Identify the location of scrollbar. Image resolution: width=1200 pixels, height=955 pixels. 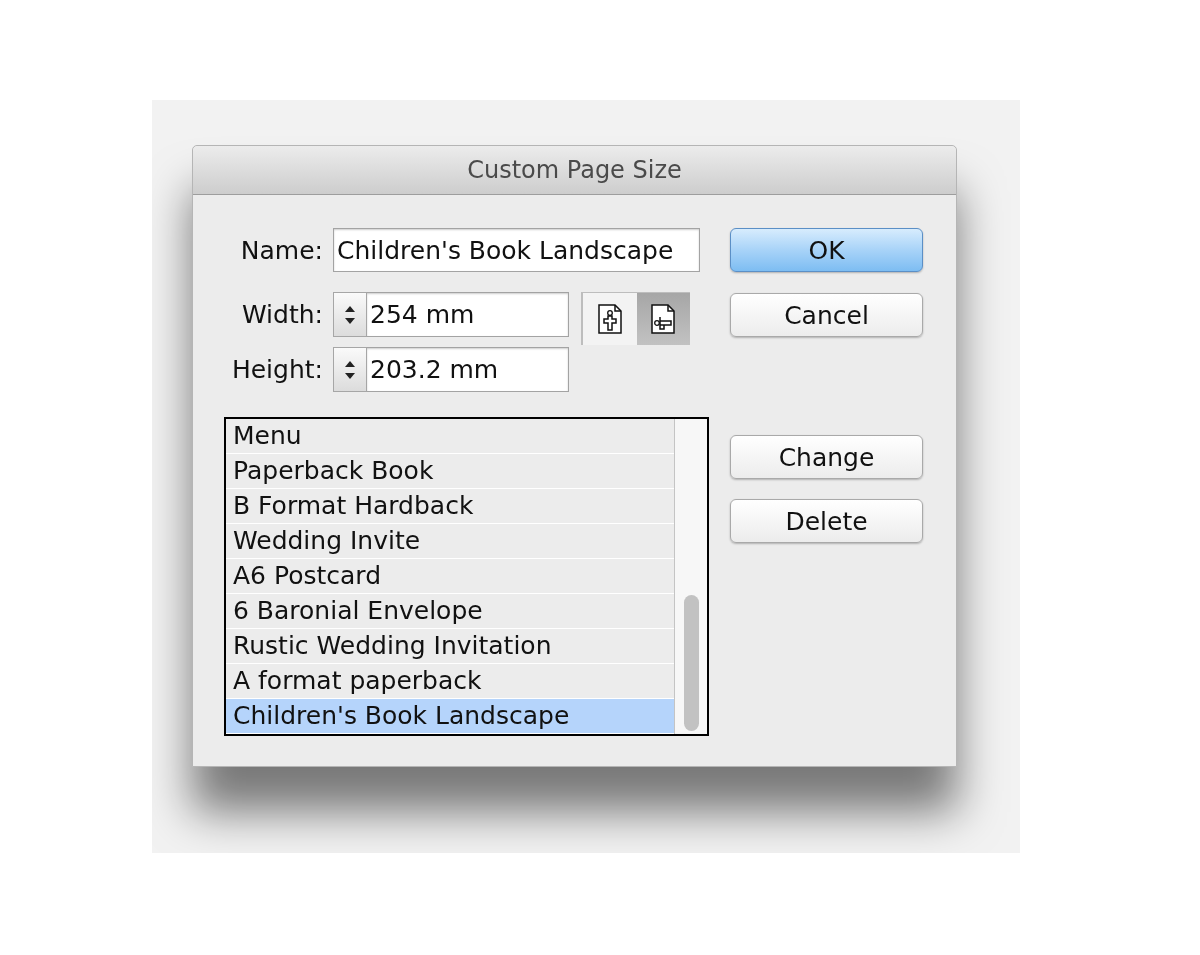
(690, 576).